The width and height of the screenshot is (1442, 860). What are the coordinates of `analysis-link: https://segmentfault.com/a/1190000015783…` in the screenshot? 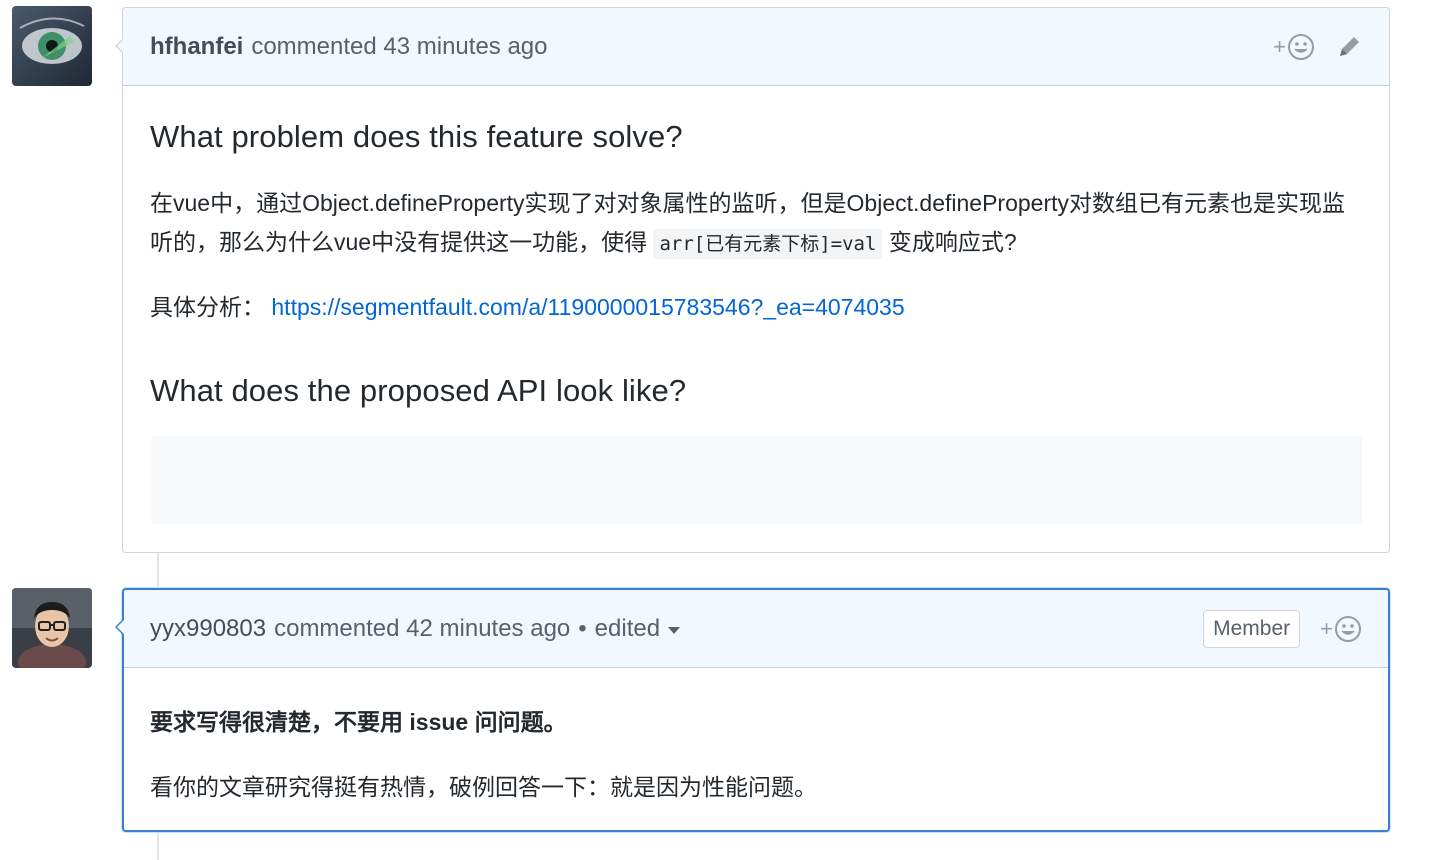 It's located at (587, 307).